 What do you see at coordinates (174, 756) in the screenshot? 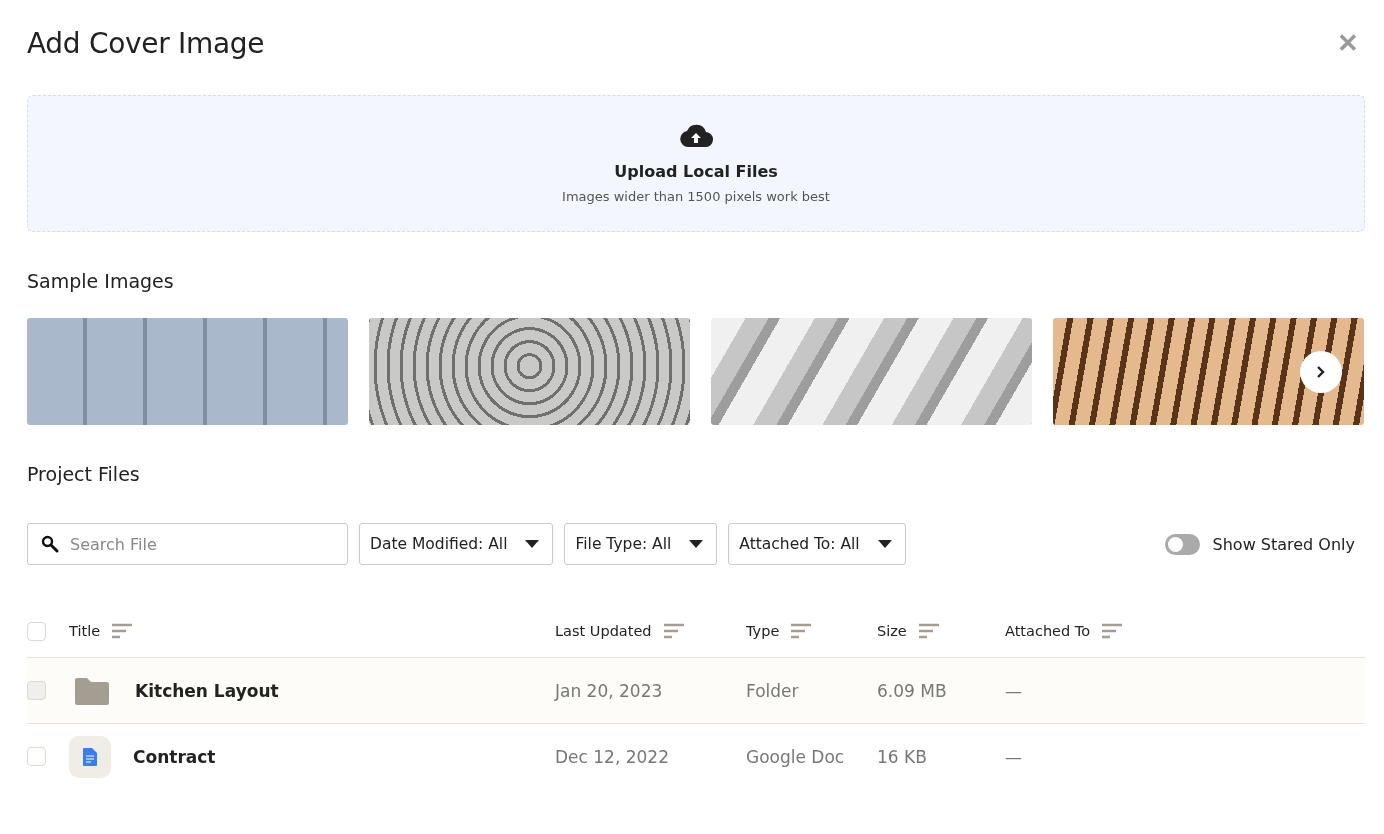
I see `file-title: Contract` at bounding box center [174, 756].